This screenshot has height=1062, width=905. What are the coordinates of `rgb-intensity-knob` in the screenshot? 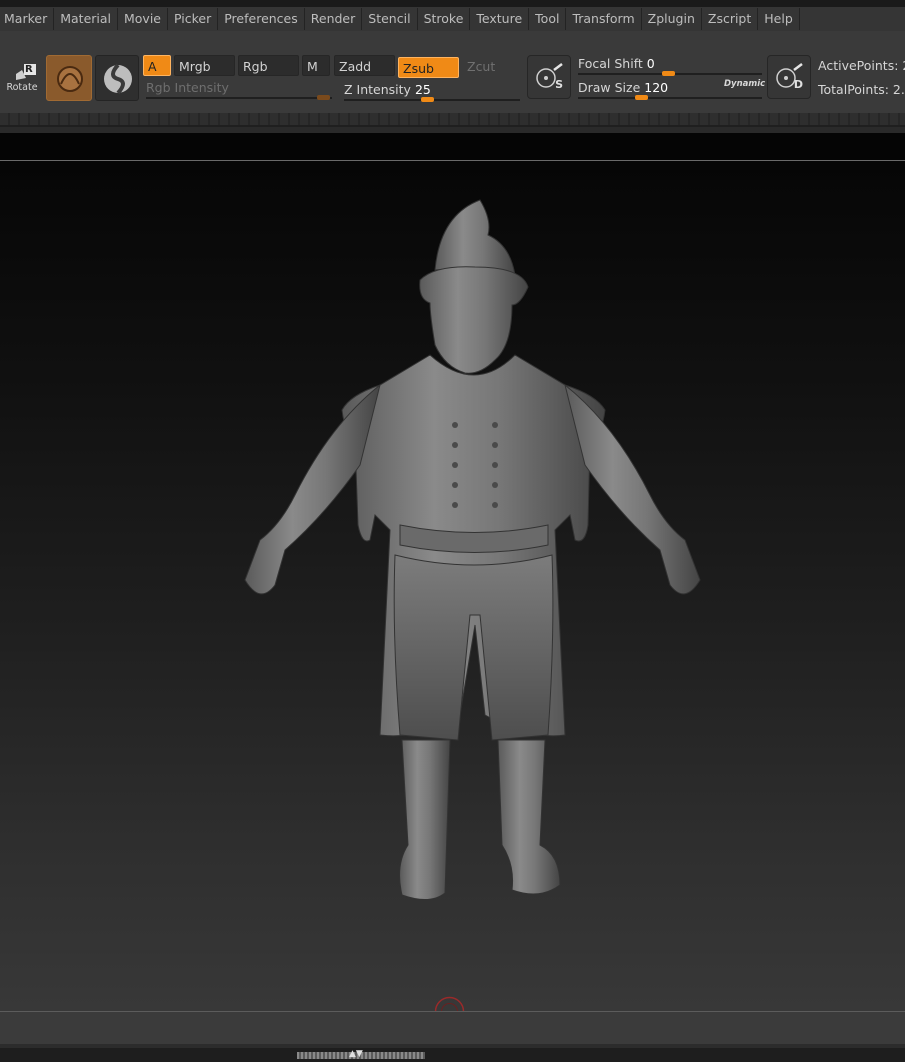 It's located at (323, 97).